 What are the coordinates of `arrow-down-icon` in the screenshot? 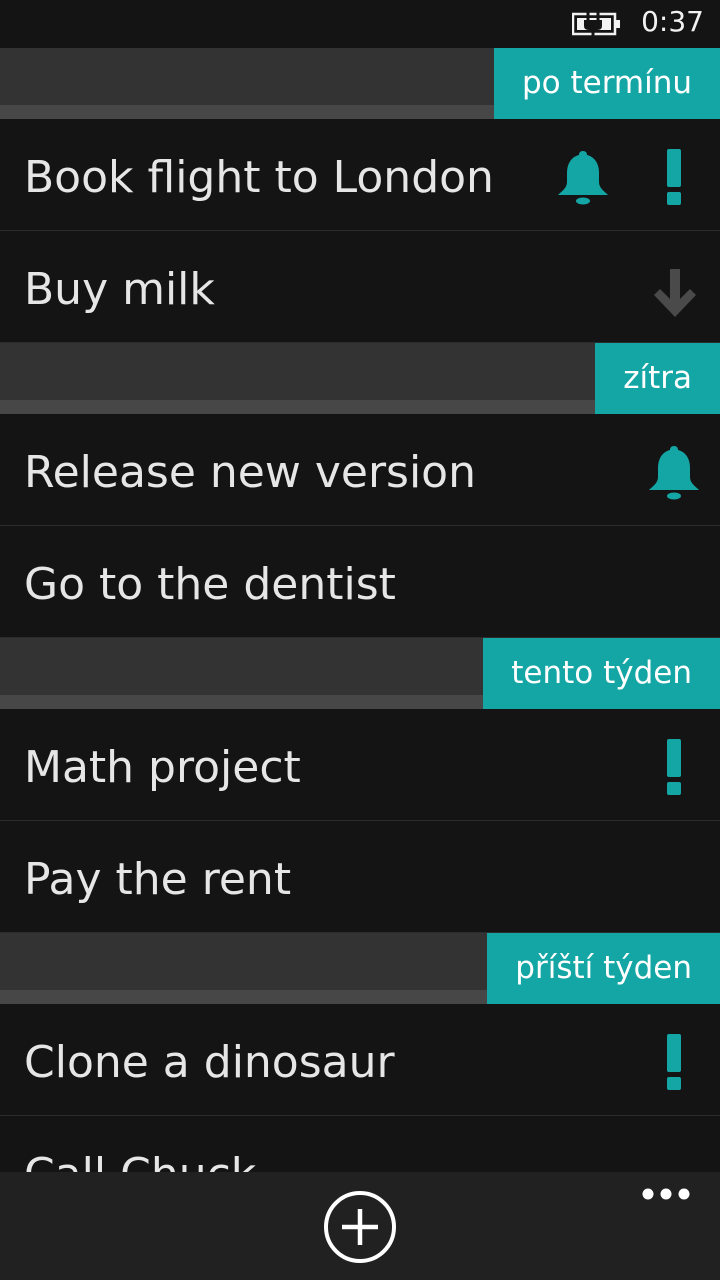 It's located at (675, 293).